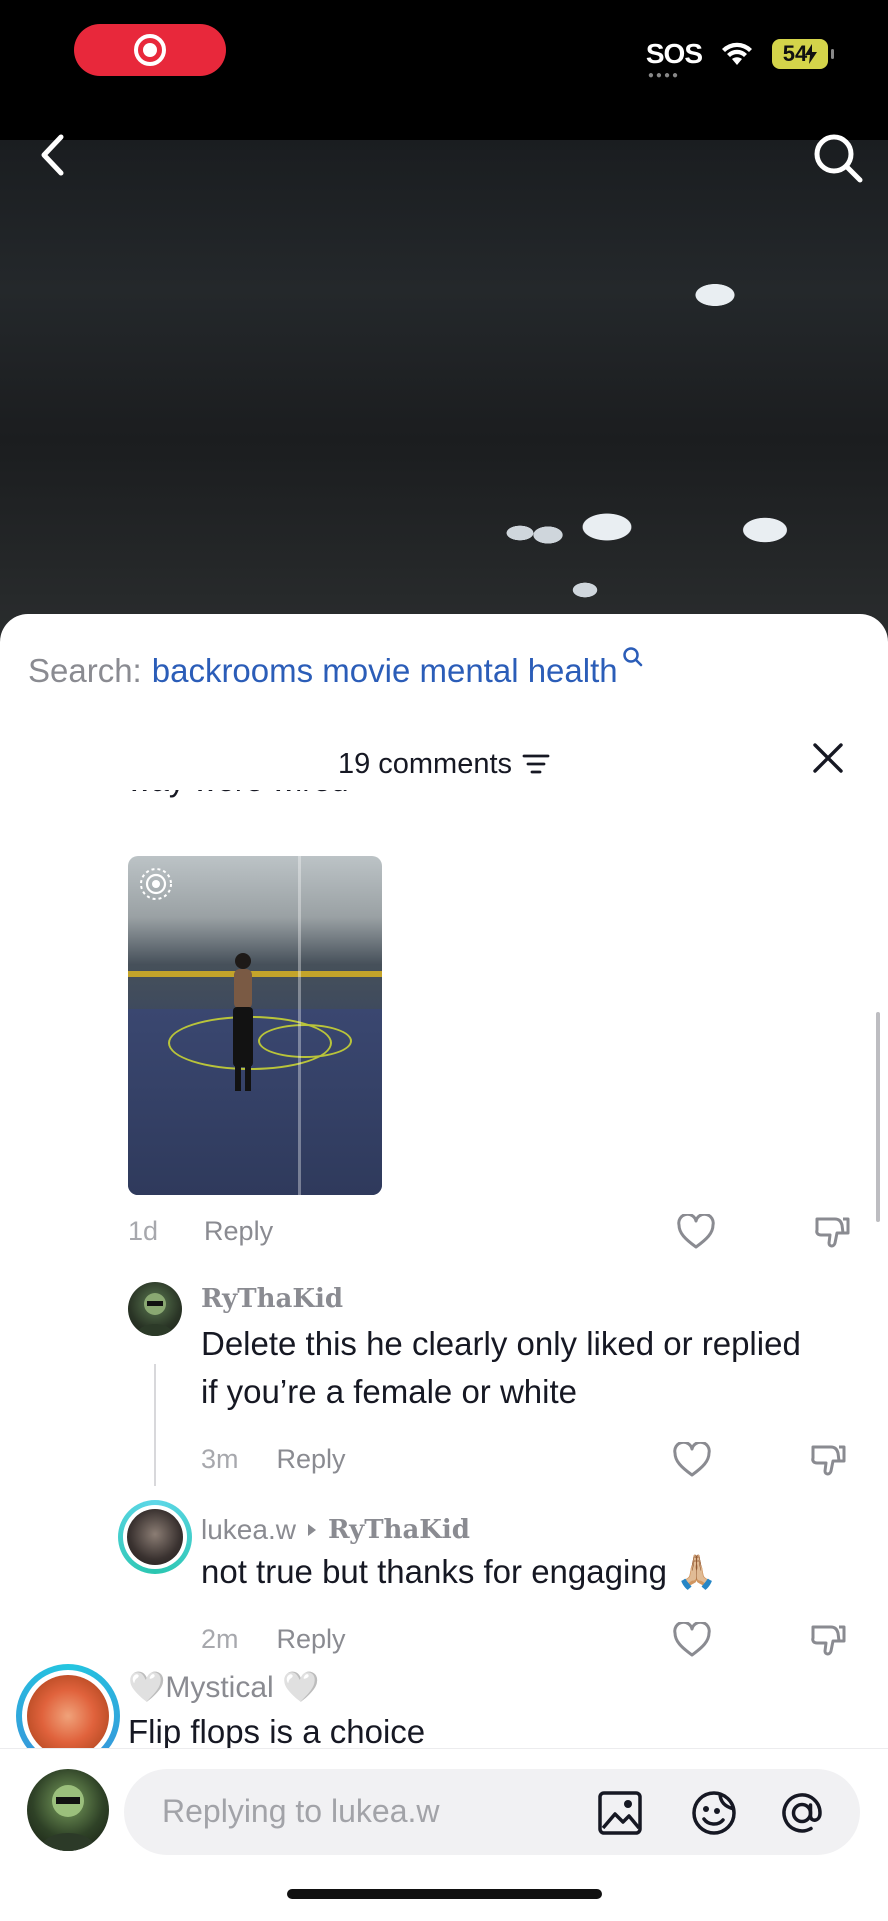 The width and height of the screenshot is (888, 1921). I want to click on comment-count: 19 comments, so click(425, 763).